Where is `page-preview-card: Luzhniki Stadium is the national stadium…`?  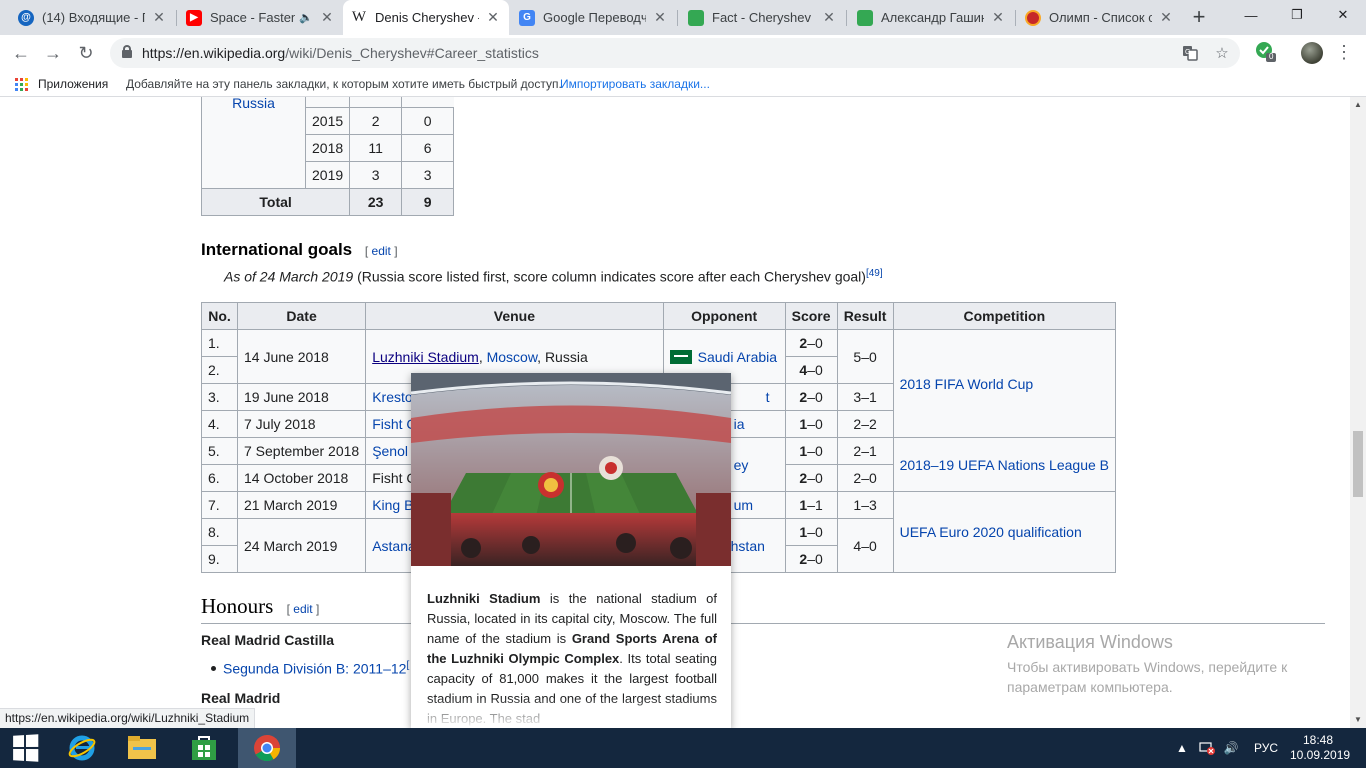 page-preview-card: Luzhniki Stadium is the national stadium… is located at coordinates (571, 550).